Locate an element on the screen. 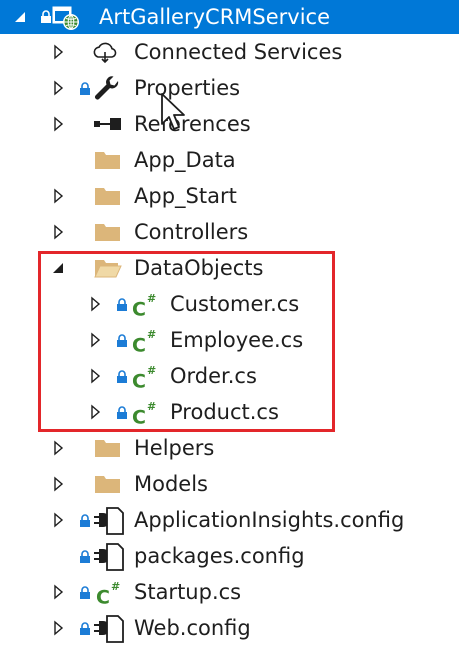 Image resolution: width=459 pixels, height=647 pixels. tree-item-label: Connected Services is located at coordinates (238, 52).